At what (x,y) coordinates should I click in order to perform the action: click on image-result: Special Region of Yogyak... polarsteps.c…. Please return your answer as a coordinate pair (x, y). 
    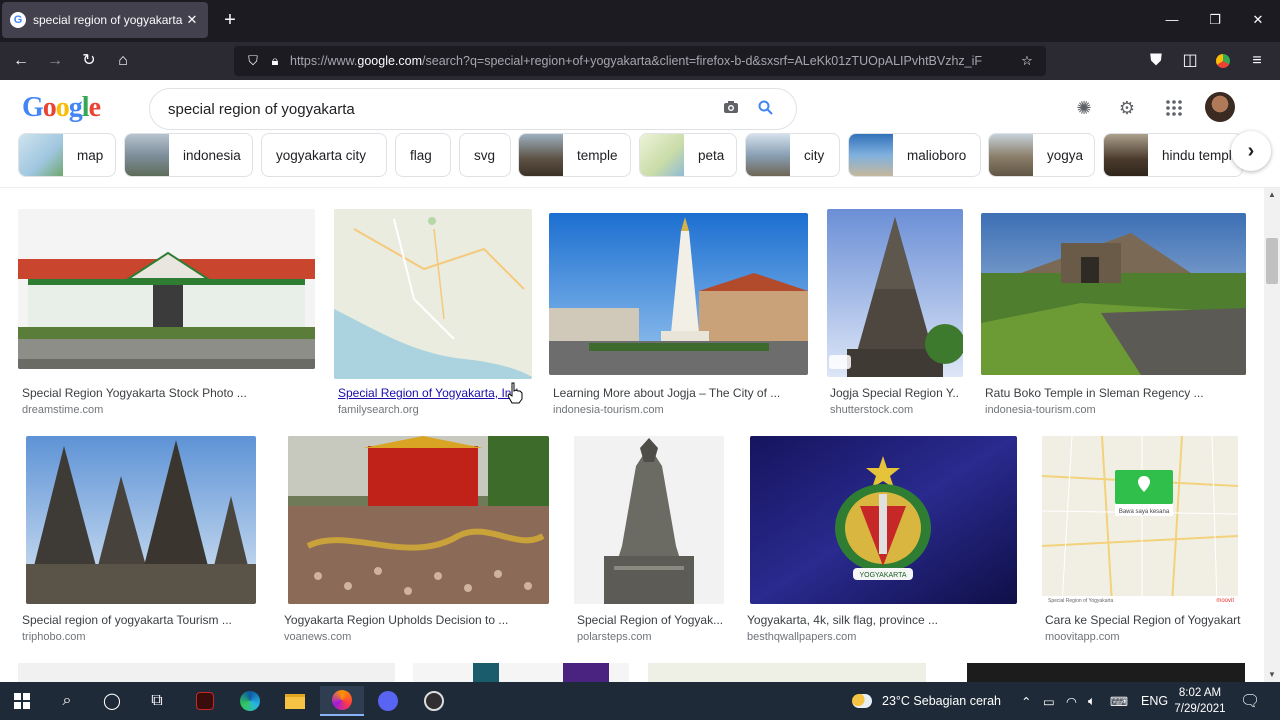
    Looking at the image, I should click on (649, 541).